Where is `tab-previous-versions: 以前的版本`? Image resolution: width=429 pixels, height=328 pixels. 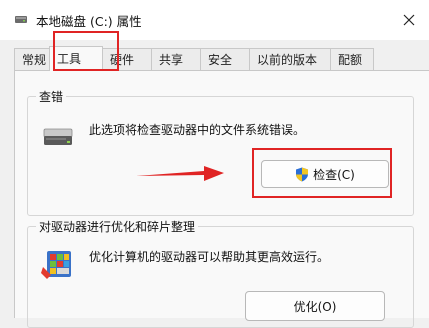
tab-previous-versions: 以前的版本 is located at coordinates (290, 59).